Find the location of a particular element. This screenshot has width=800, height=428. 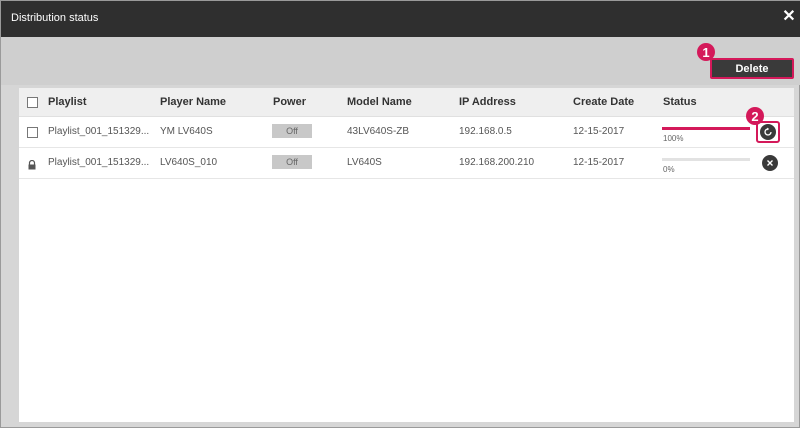

cell-ip-address: 192.168.200.210 is located at coordinates (497, 162).